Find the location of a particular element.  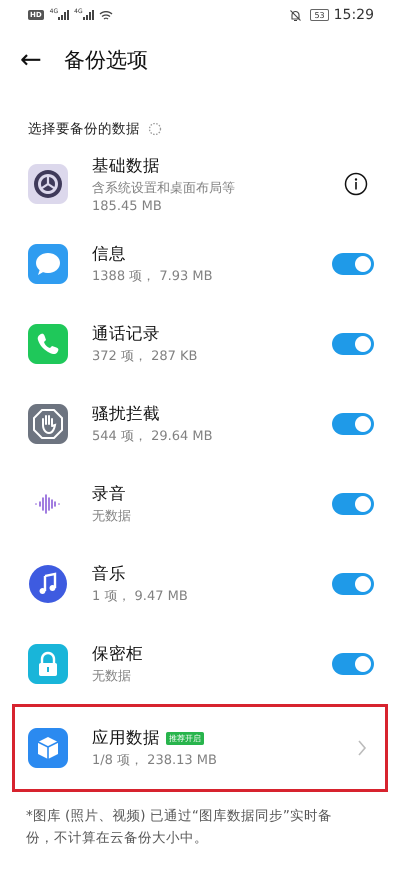

page-title: 备份选项 is located at coordinates (106, 60).